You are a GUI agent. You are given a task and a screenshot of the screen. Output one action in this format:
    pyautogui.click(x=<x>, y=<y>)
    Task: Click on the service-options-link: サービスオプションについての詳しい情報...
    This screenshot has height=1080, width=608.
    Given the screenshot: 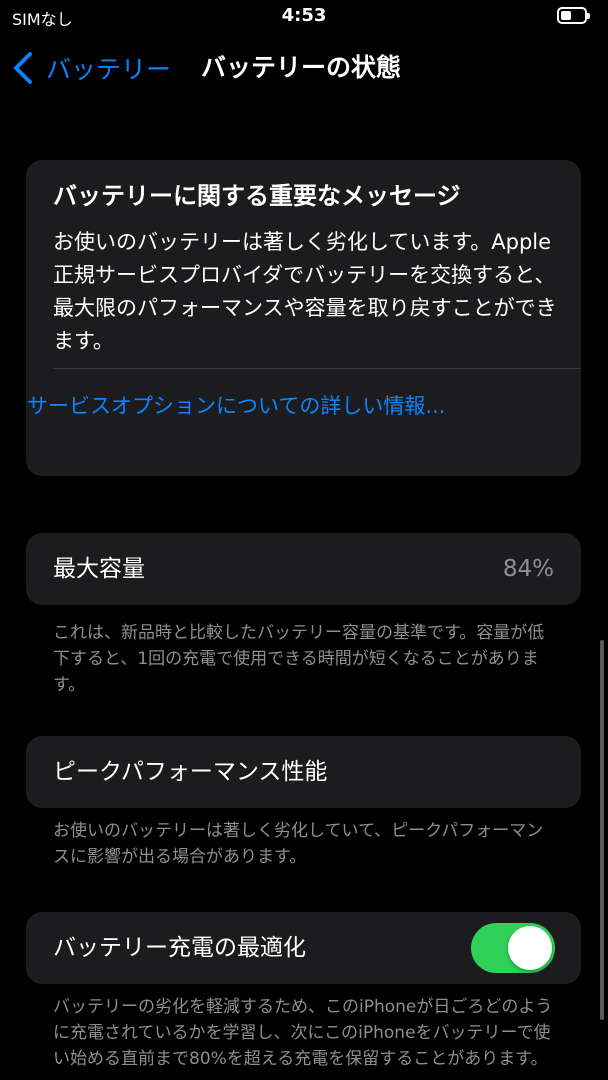 What is the action you would take?
    pyautogui.click(x=237, y=406)
    